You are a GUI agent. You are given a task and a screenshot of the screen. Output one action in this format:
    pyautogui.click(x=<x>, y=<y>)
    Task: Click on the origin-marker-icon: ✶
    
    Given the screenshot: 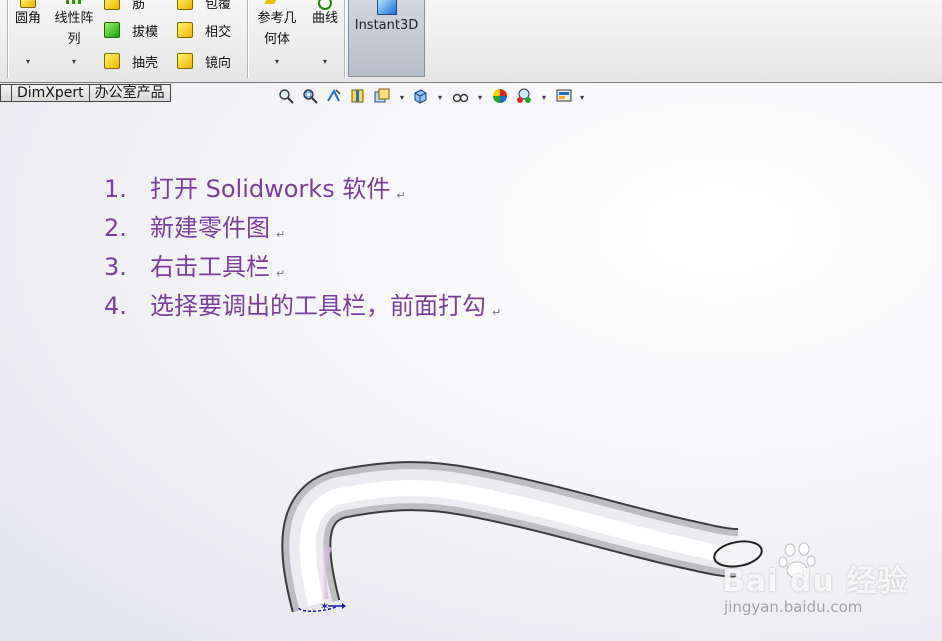 What is the action you would take?
    pyautogui.click(x=324, y=606)
    